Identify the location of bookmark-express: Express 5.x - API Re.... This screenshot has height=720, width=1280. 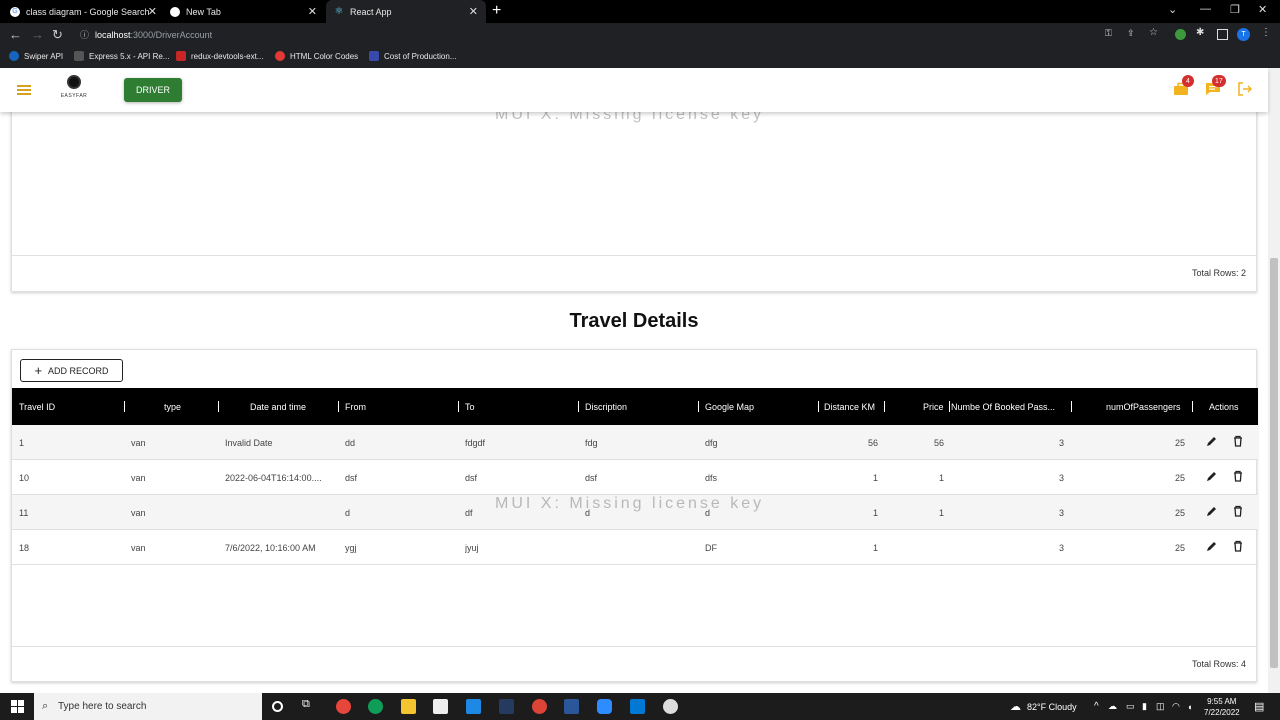
(121, 56).